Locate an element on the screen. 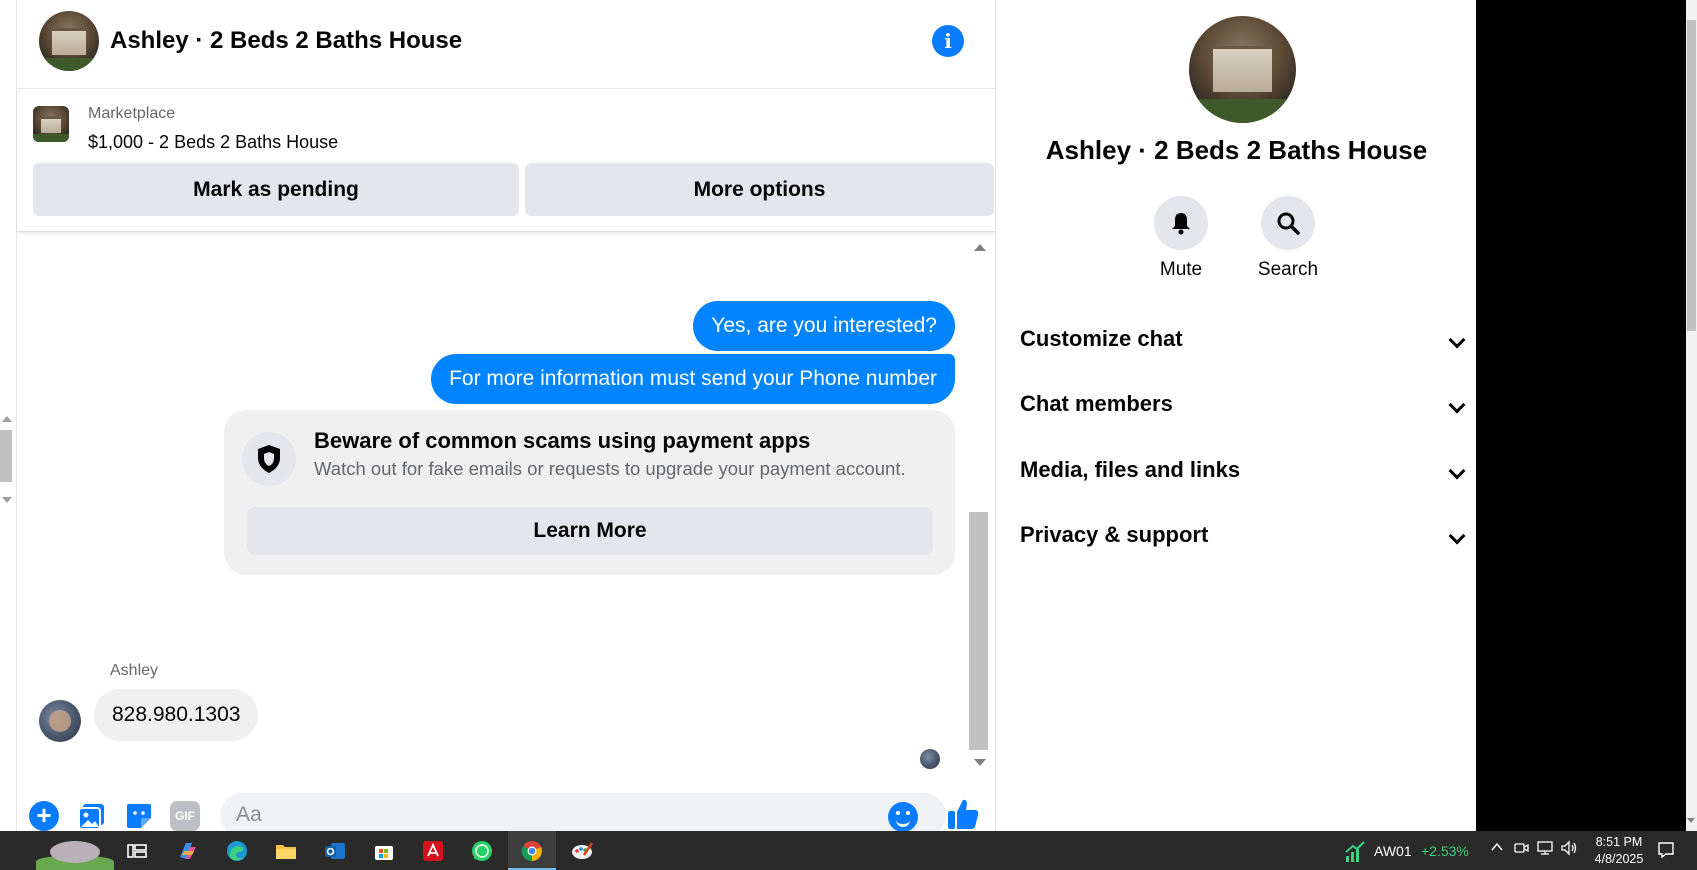  file-explorer-icon is located at coordinates (286, 851).